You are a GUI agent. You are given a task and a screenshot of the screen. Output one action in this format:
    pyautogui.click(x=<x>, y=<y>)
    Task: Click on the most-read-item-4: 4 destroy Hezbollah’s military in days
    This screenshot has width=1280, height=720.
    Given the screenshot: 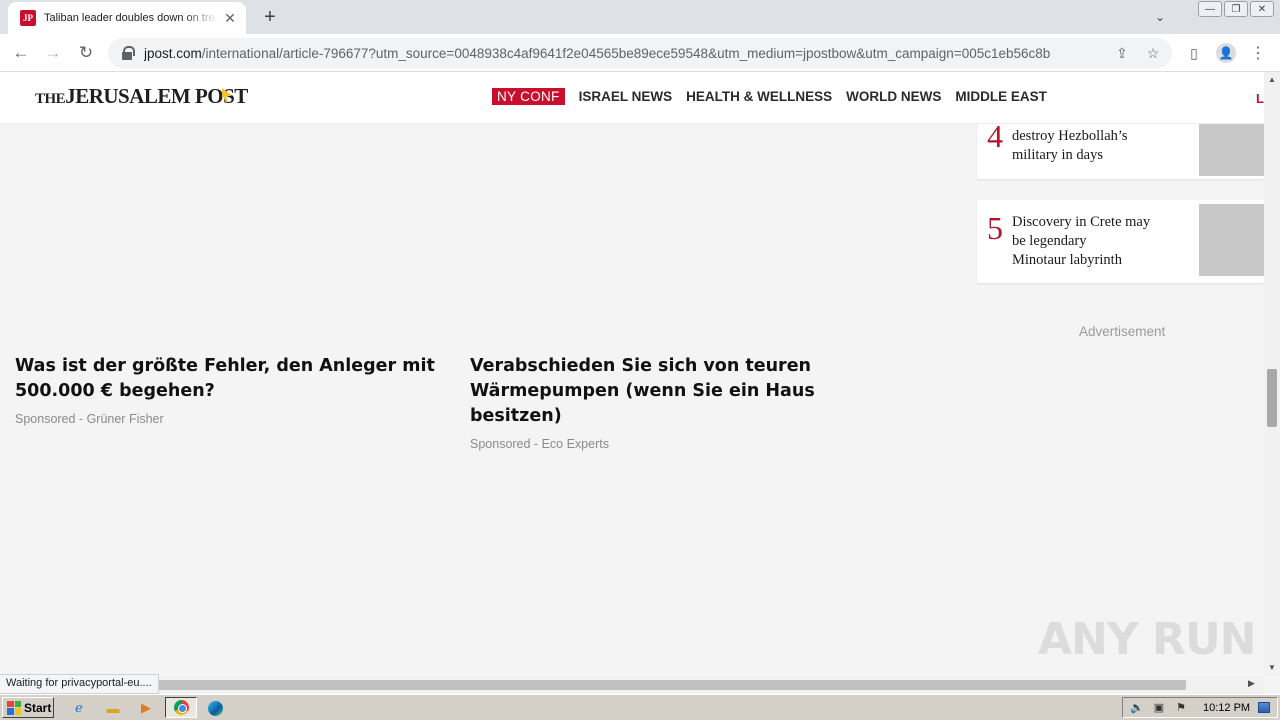 What is the action you would take?
    pyautogui.click(x=1120, y=151)
    